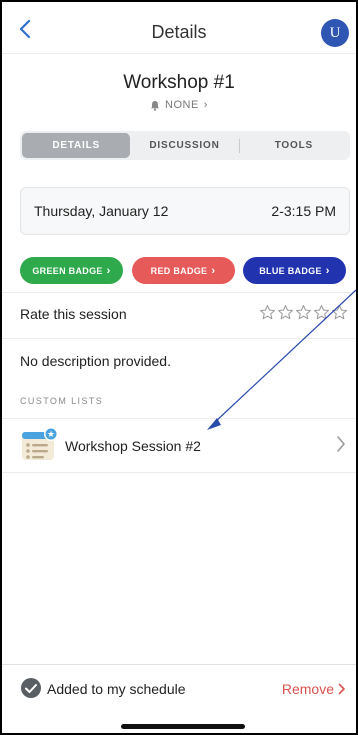 The image size is (358, 735). Describe the element at coordinates (101, 211) in the screenshot. I see `session-date: Thursday, January 12` at that location.